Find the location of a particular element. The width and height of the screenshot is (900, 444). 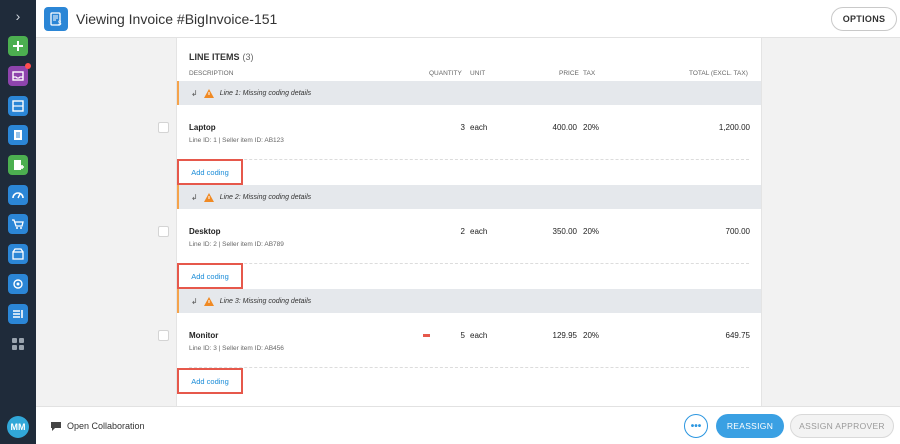

item-quantity: 2 is located at coordinates (462, 231).